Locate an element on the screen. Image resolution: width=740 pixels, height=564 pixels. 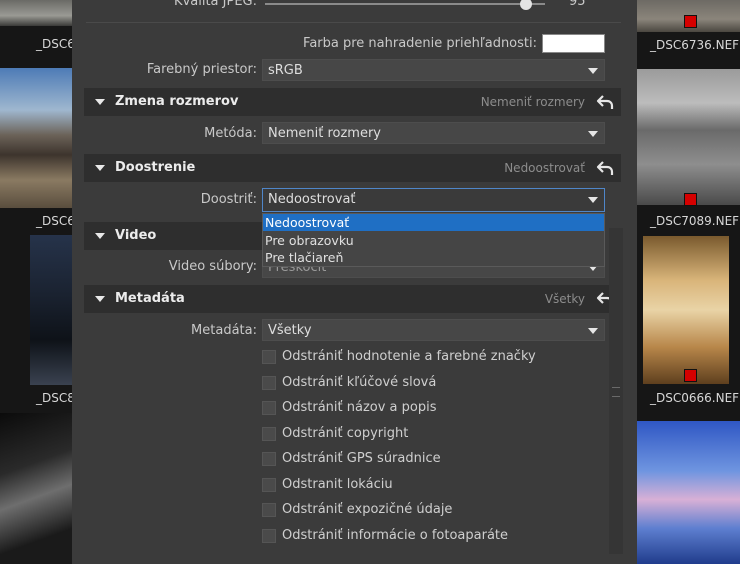
sharpen-select: Nedoostrovať is located at coordinates (433, 200).